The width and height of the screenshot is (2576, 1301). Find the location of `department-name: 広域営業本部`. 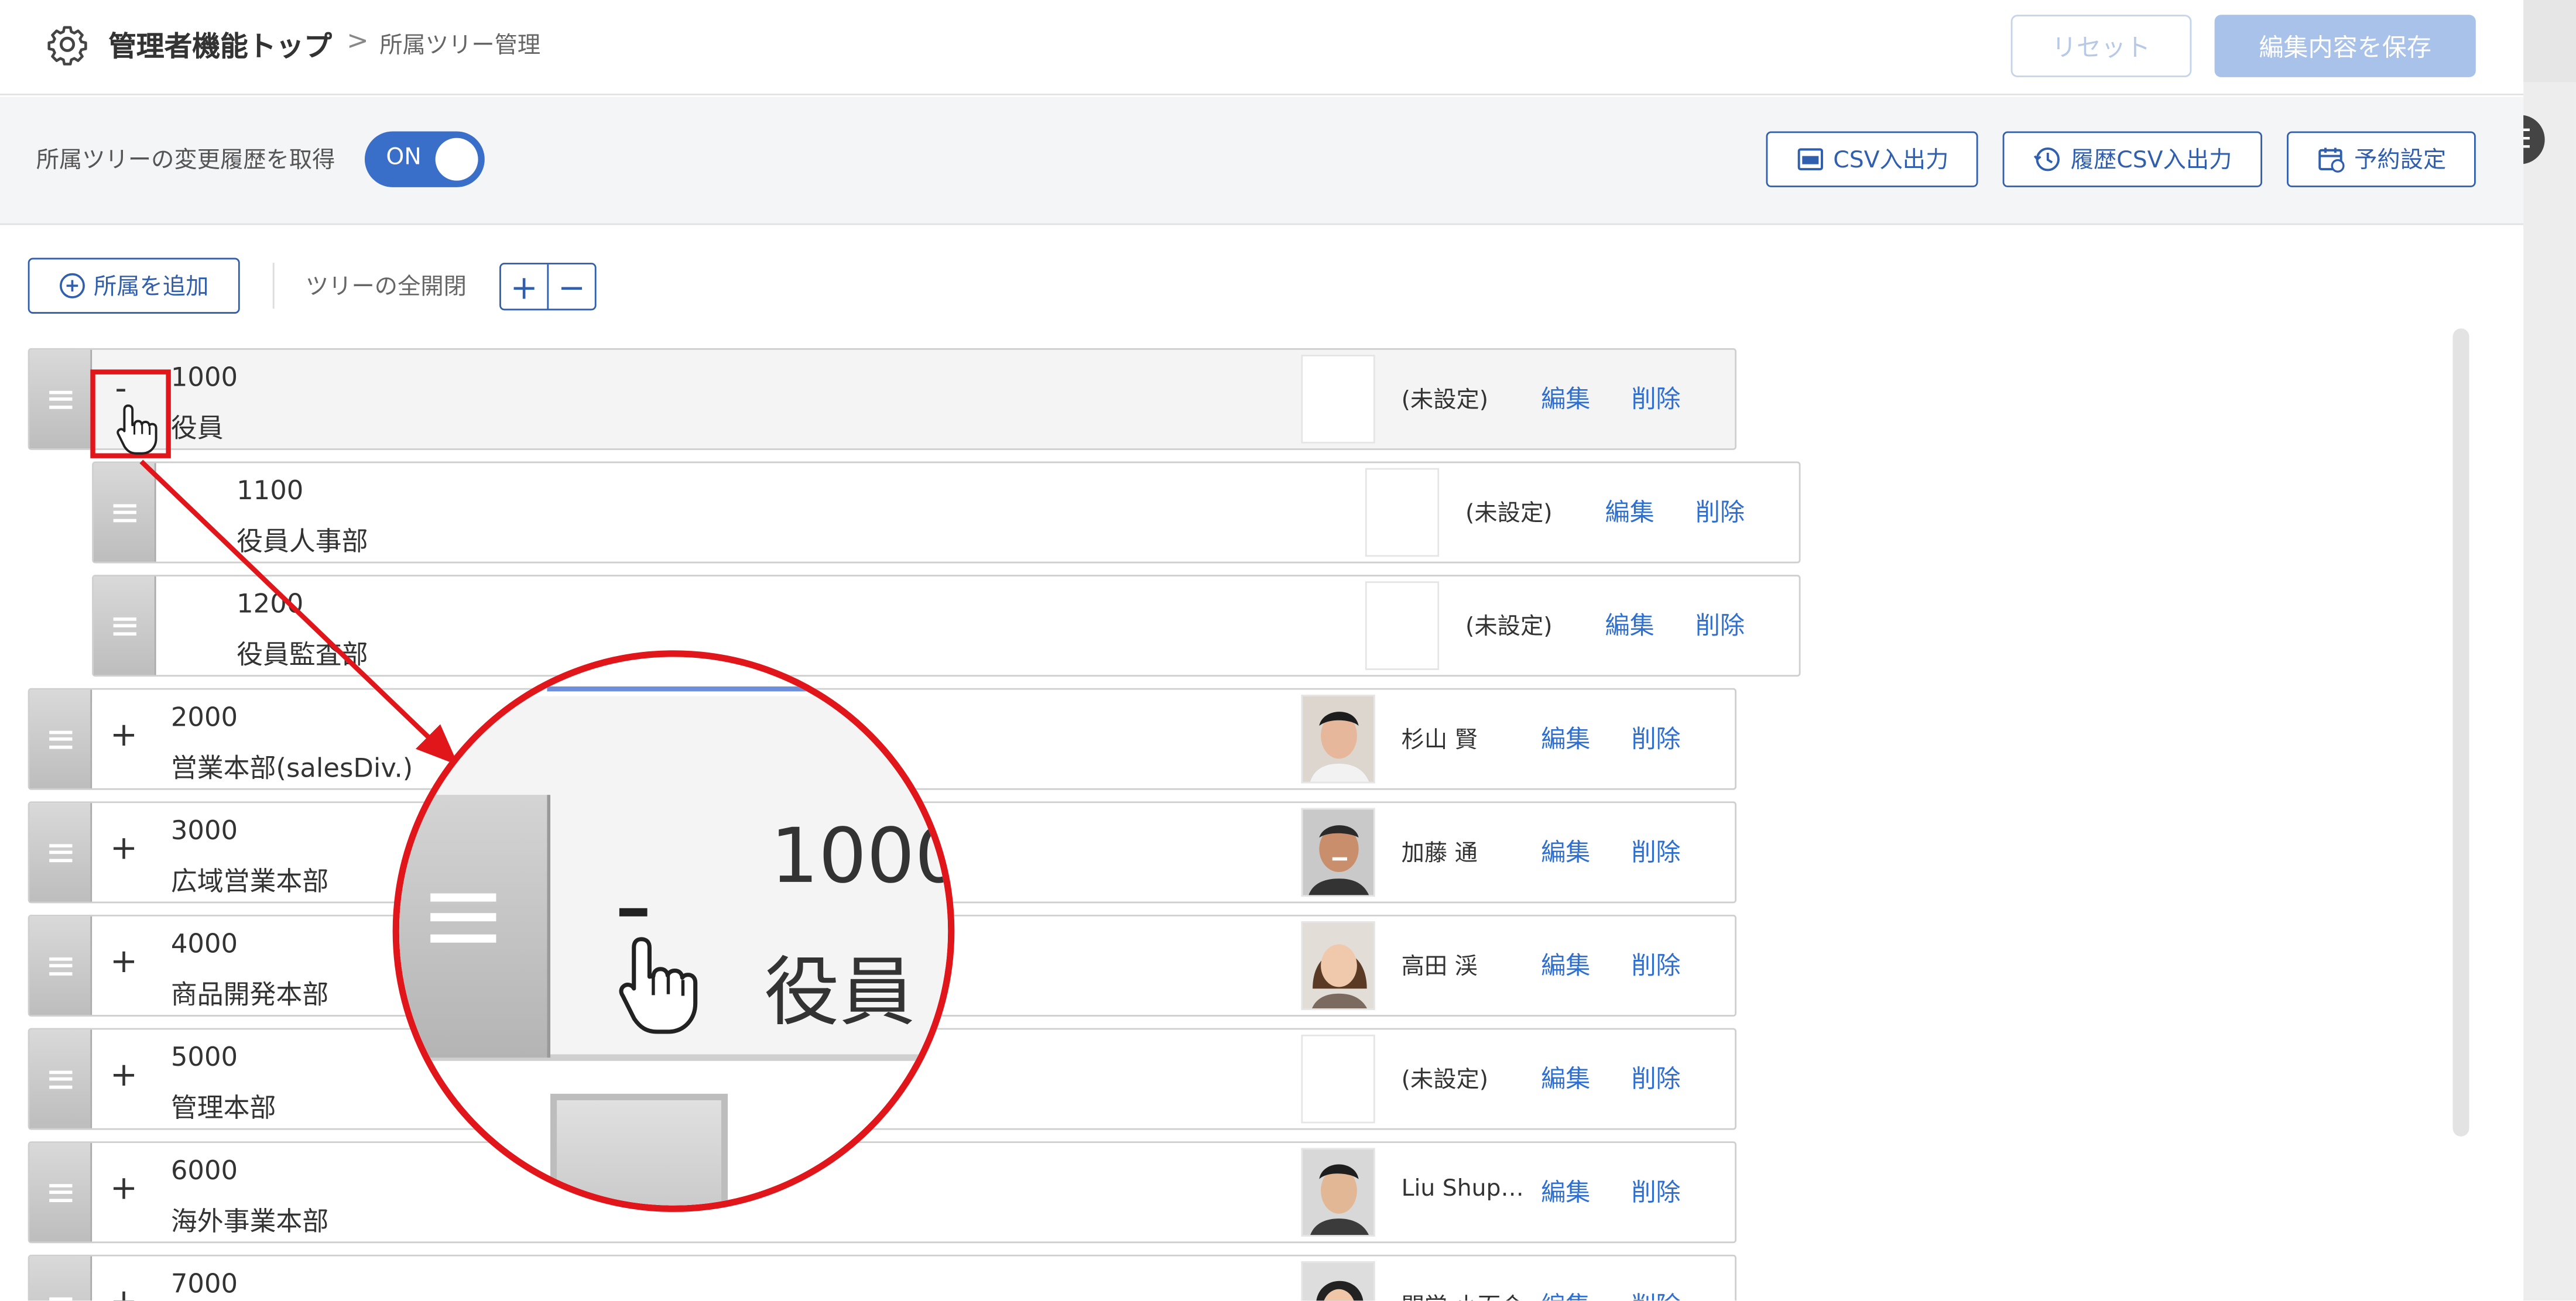

department-name: 広域営業本部 is located at coordinates (249, 881).